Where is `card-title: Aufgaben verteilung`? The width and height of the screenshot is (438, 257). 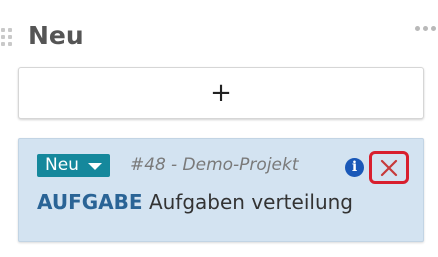 card-title: Aufgaben verteilung is located at coordinates (250, 202).